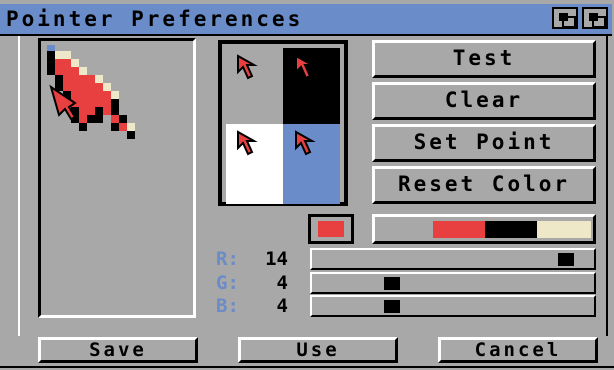 The height and width of the screenshot is (370, 614). What do you see at coordinates (306, 20) in the screenshot?
I see `title-bar: Pointer Preferences` at bounding box center [306, 20].